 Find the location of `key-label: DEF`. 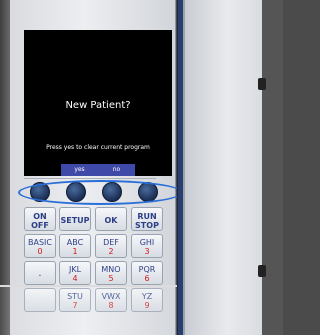

key-label: DEF is located at coordinates (111, 242).